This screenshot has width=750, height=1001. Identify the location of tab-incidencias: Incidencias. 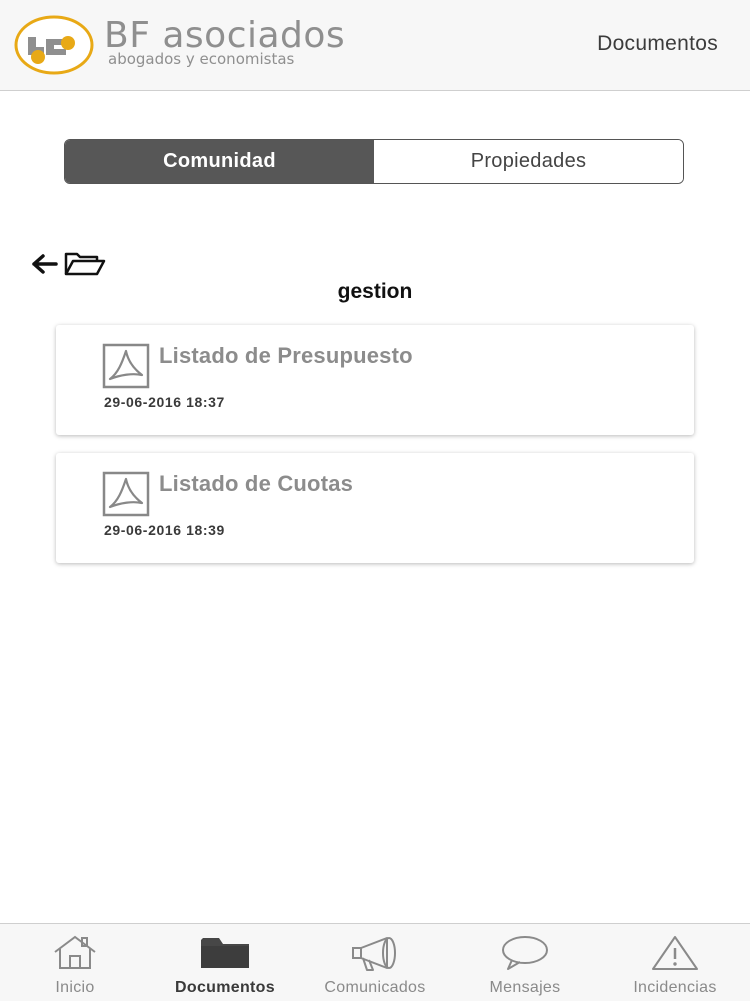
(675, 962).